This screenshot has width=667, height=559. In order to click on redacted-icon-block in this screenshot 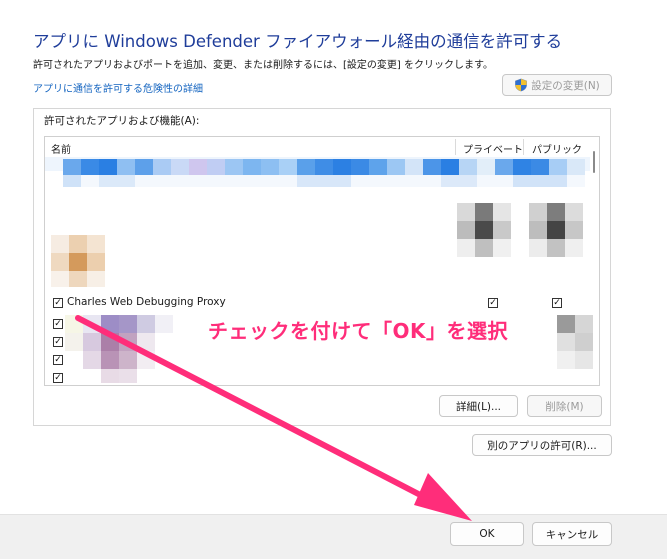, I will do `click(81, 261)`.